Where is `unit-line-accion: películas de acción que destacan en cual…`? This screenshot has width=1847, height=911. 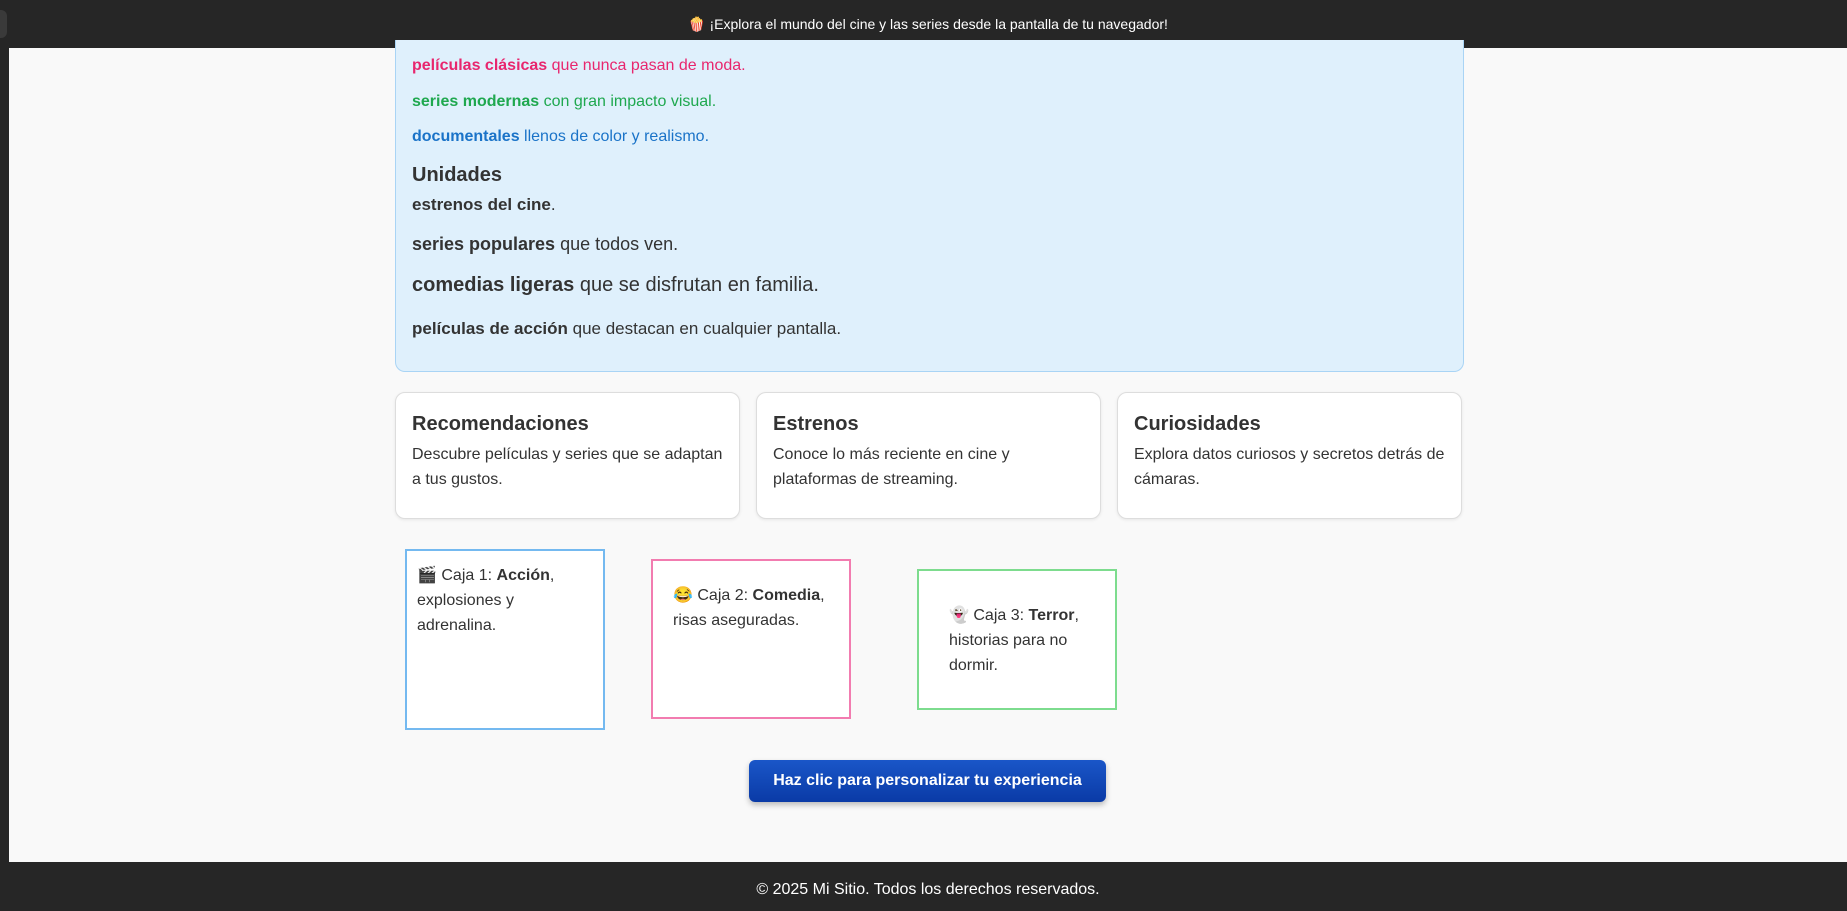 unit-line-accion: películas de acción que destacan en cual… is located at coordinates (626, 329).